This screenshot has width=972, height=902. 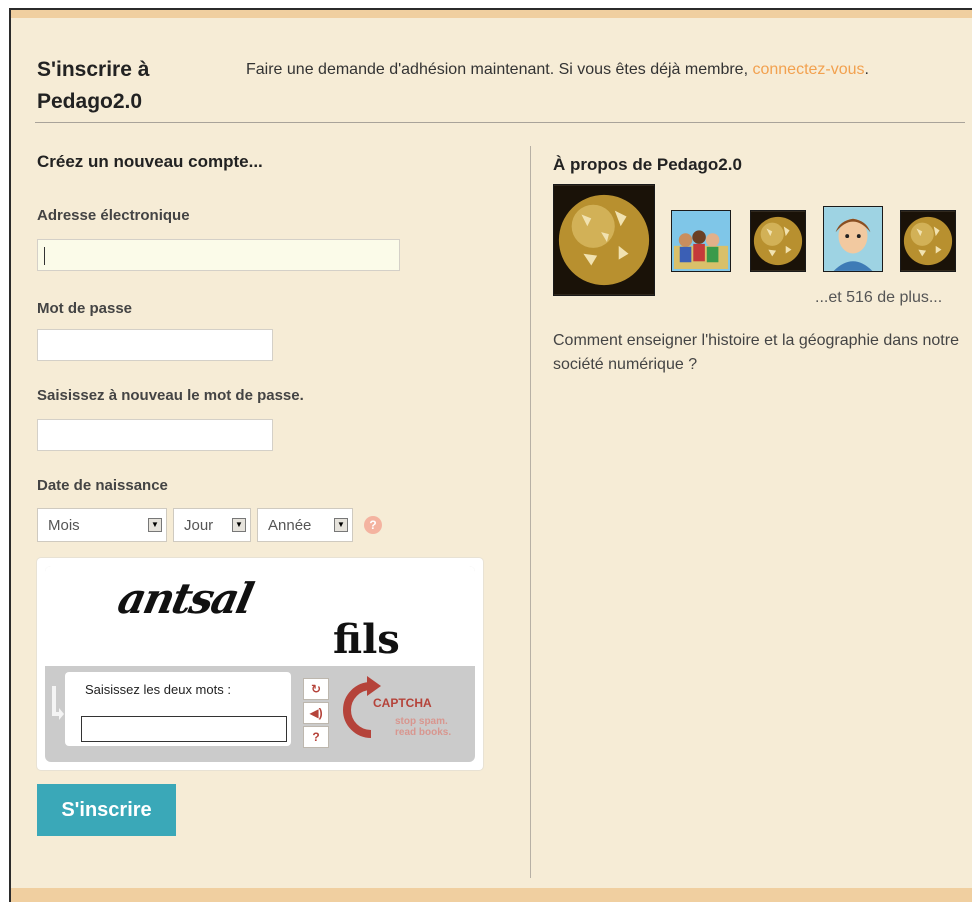 I want to click on header-divider, so click(x=500, y=122).